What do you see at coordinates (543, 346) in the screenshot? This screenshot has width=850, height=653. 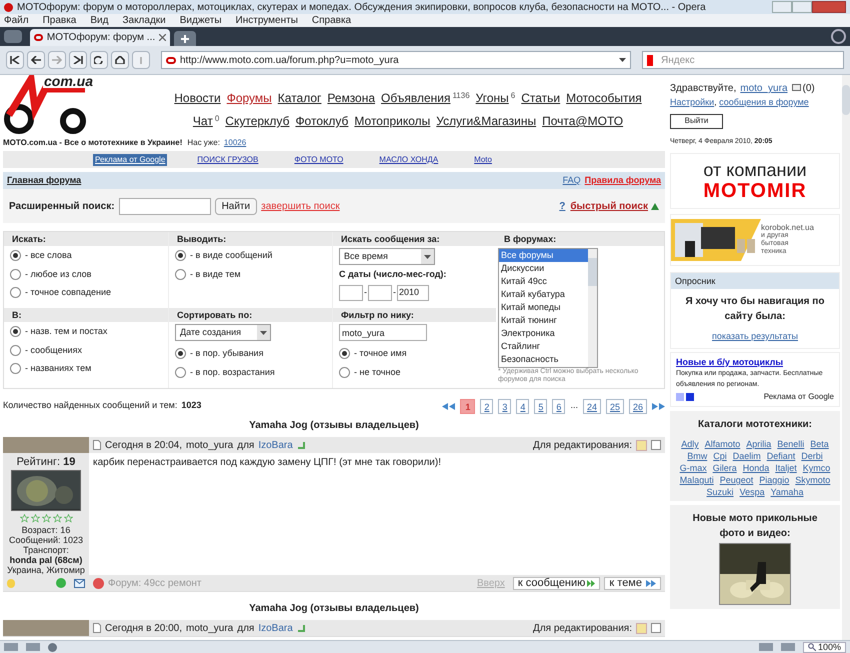 I see `forum-option: Стайлинг` at bounding box center [543, 346].